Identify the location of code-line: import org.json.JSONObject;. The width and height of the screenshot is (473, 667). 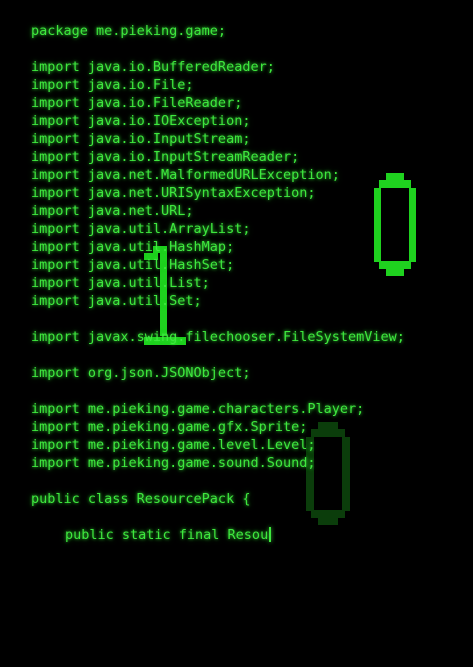
(218, 373).